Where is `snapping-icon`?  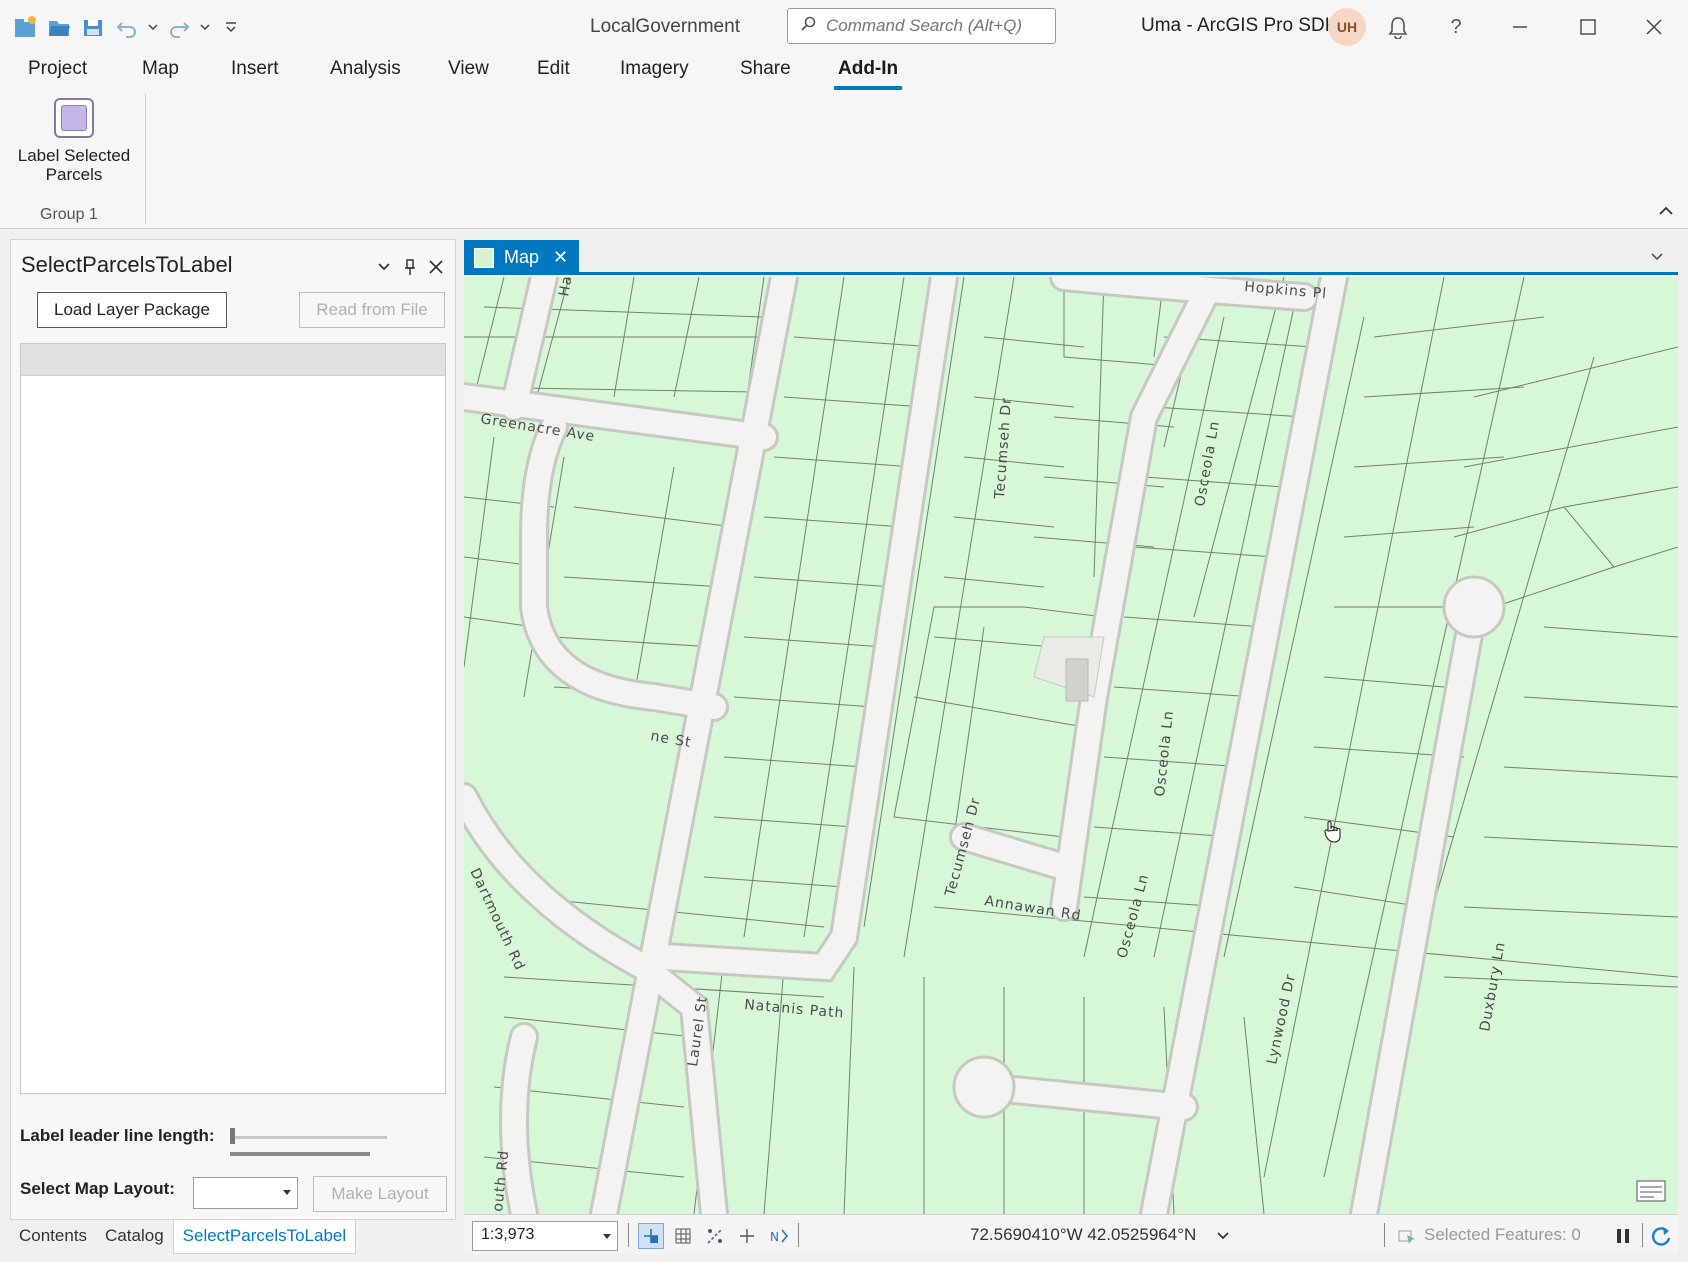
snapping-icon is located at coordinates (651, 1236).